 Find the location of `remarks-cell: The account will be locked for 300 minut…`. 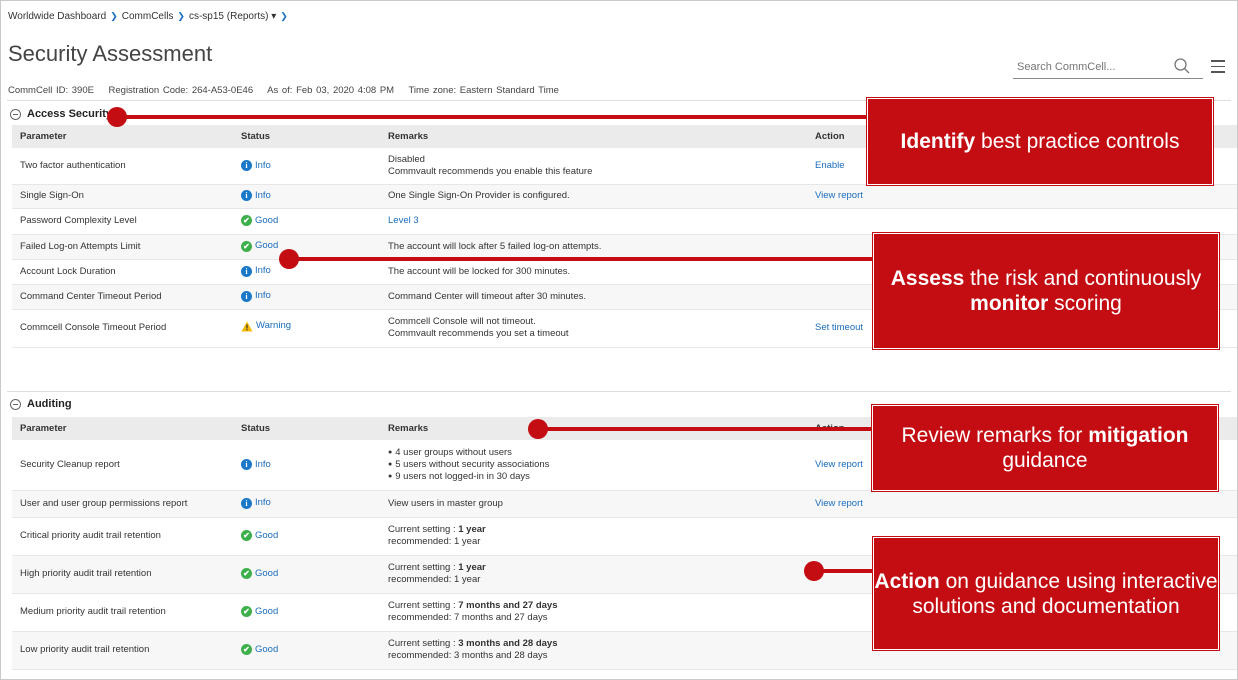

remarks-cell: The account will be locked for 300 minut… is located at coordinates (593, 272).